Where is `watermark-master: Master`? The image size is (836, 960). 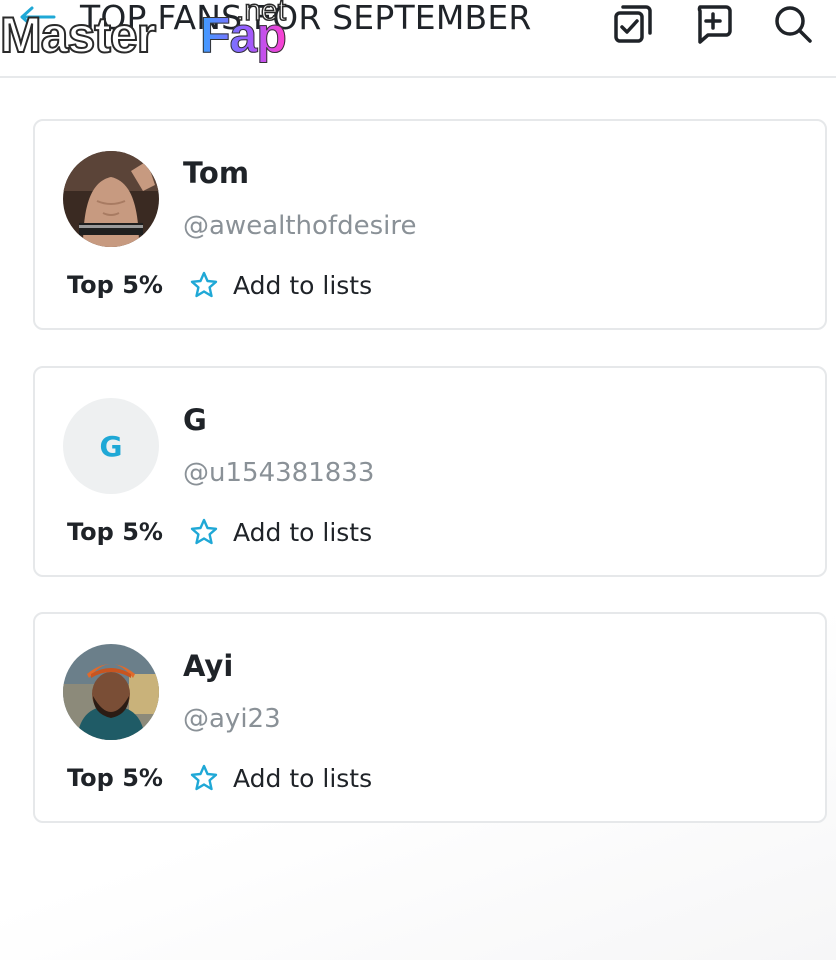
watermark-master: Master is located at coordinates (78, 35).